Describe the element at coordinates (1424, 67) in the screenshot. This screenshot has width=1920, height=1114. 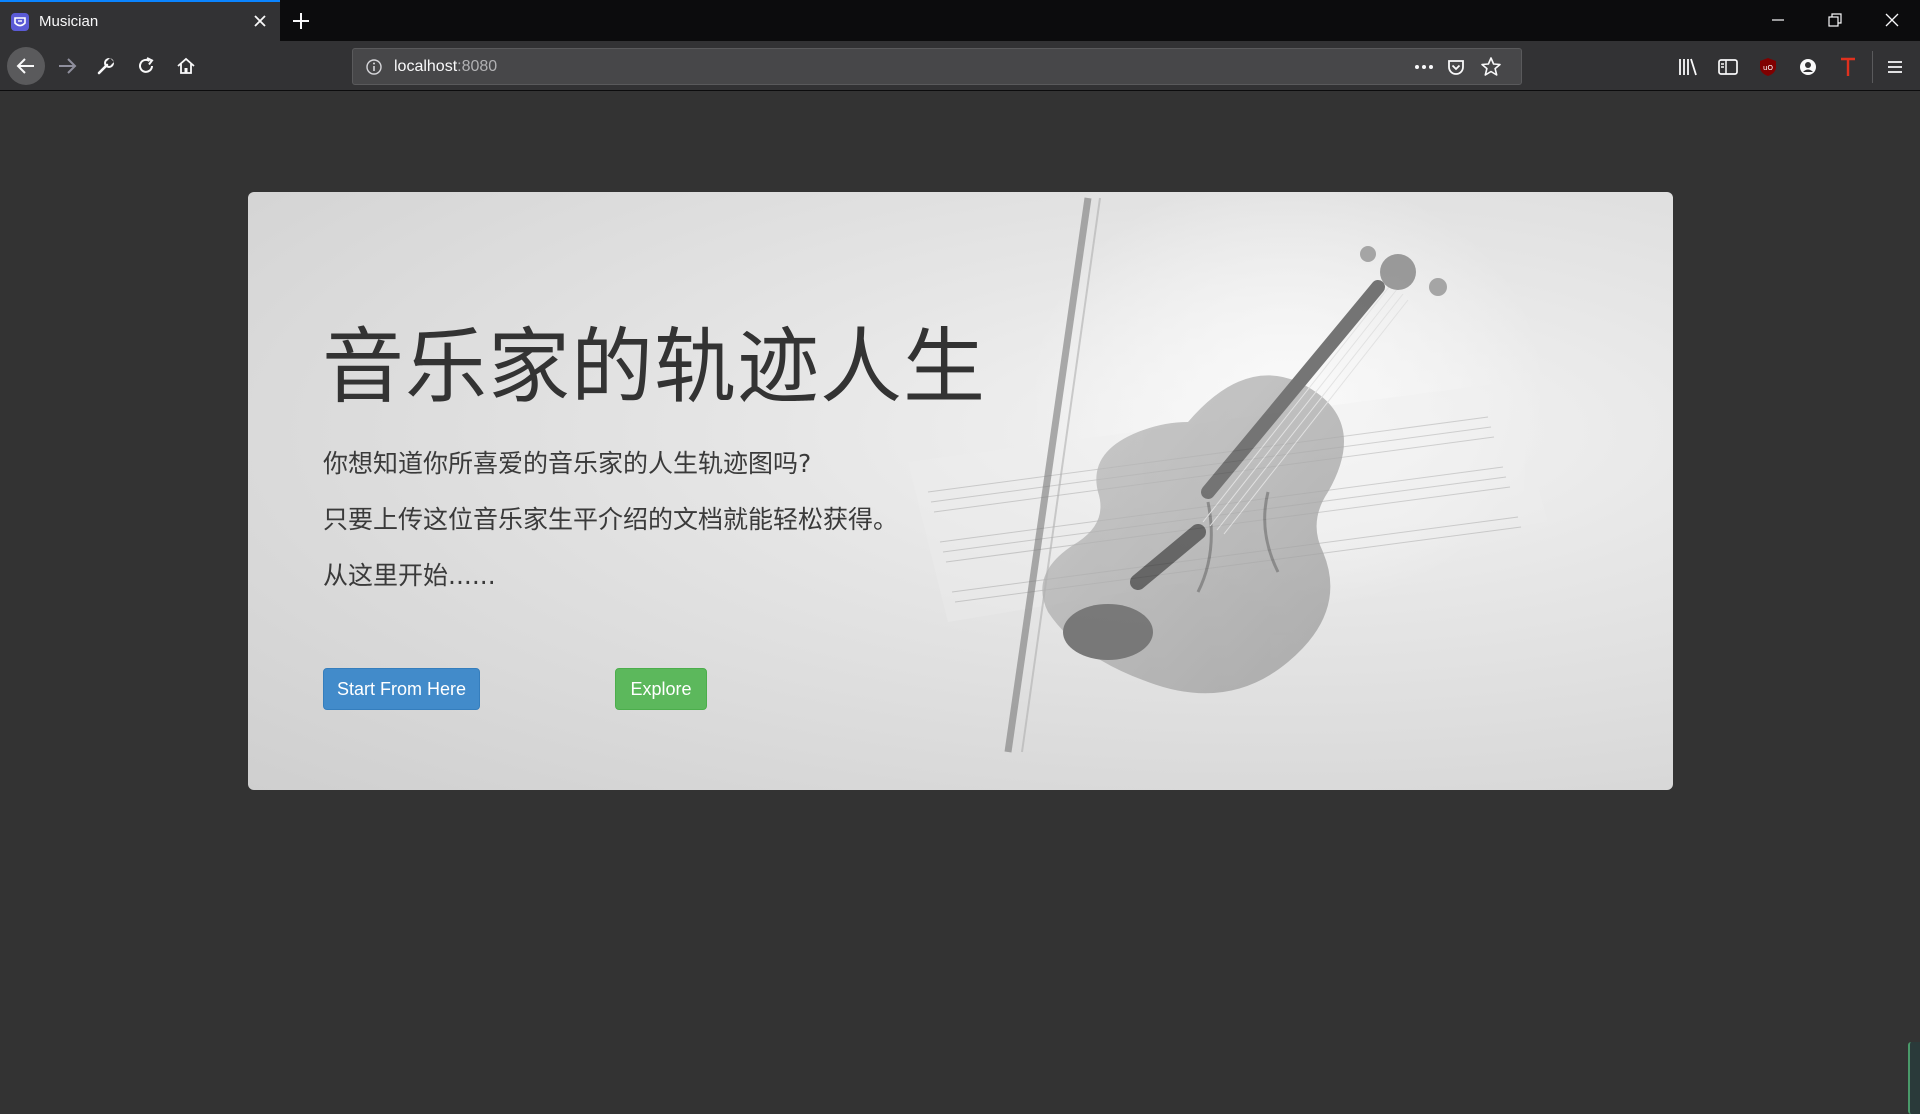
I see `page-actions-icon` at that location.